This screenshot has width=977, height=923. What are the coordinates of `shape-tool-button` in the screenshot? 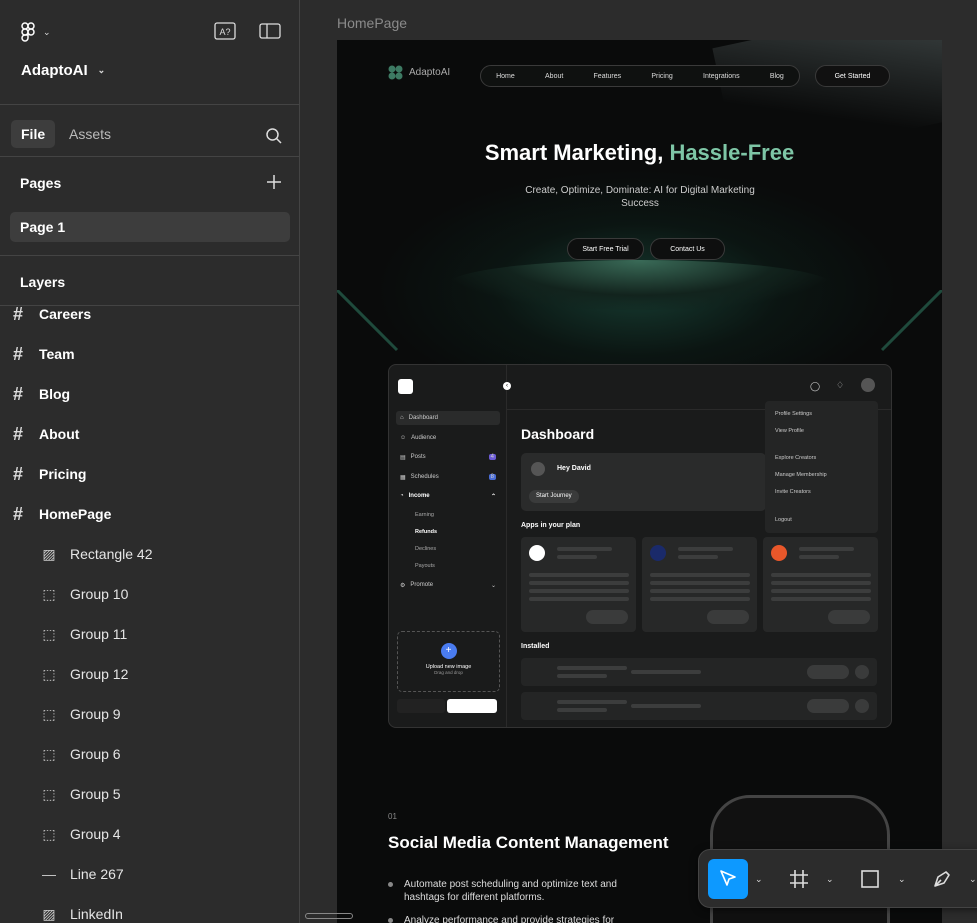 It's located at (870, 879).